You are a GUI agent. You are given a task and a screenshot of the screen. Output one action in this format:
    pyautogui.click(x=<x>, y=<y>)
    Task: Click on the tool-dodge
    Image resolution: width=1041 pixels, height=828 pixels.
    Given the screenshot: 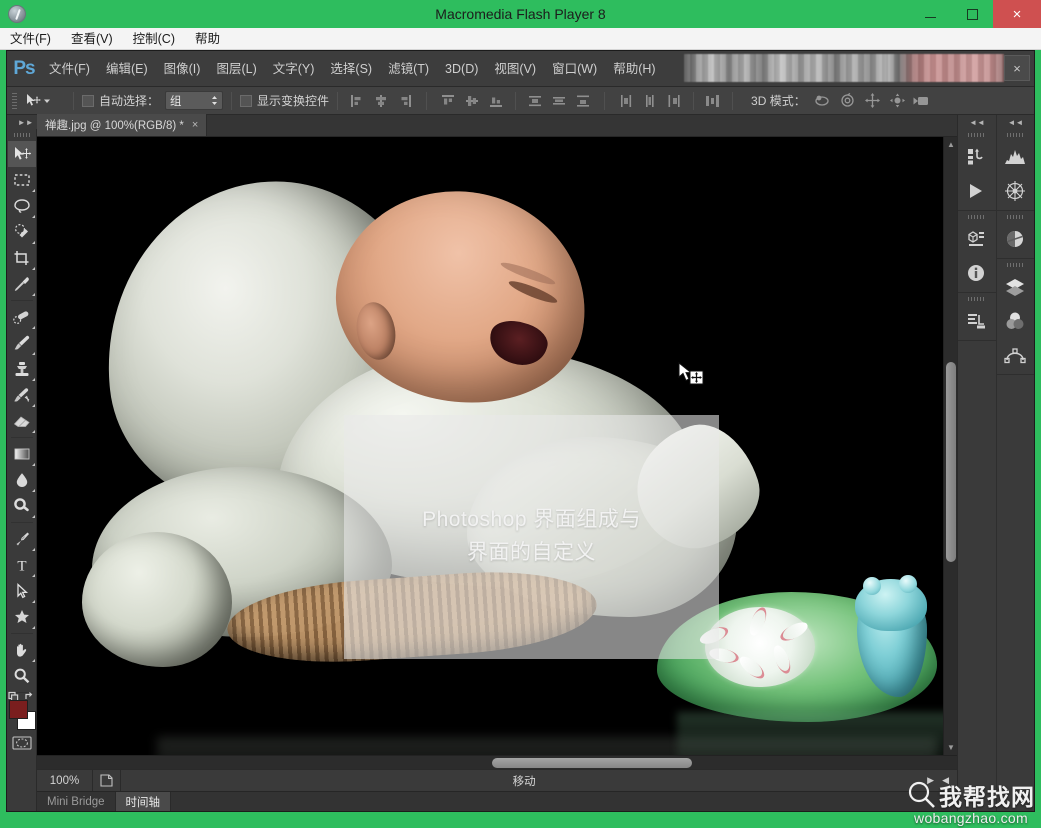 What is the action you would take?
    pyautogui.click(x=22, y=506)
    